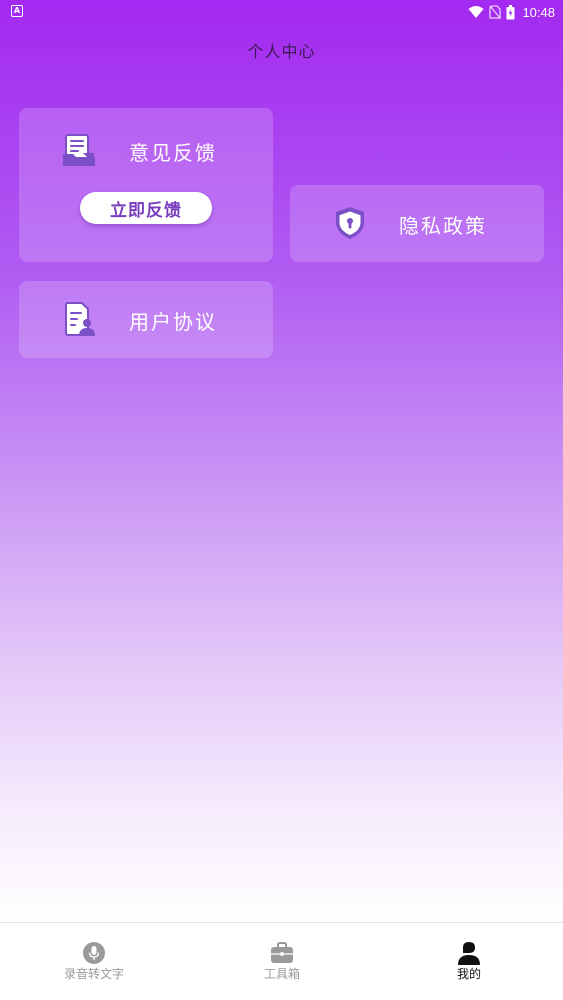 The width and height of the screenshot is (563, 1000). What do you see at coordinates (173, 322) in the screenshot?
I see `user-agreement-label: 用户协议` at bounding box center [173, 322].